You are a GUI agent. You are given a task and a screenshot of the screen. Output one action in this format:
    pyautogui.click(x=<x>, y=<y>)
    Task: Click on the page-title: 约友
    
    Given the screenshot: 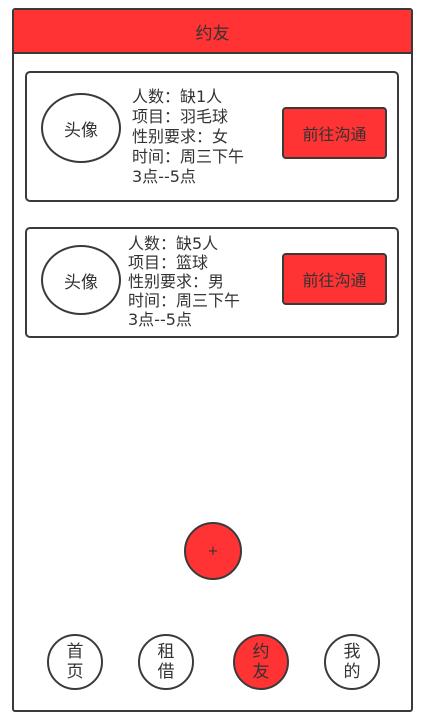 What is the action you would take?
    pyautogui.click(x=212, y=33)
    